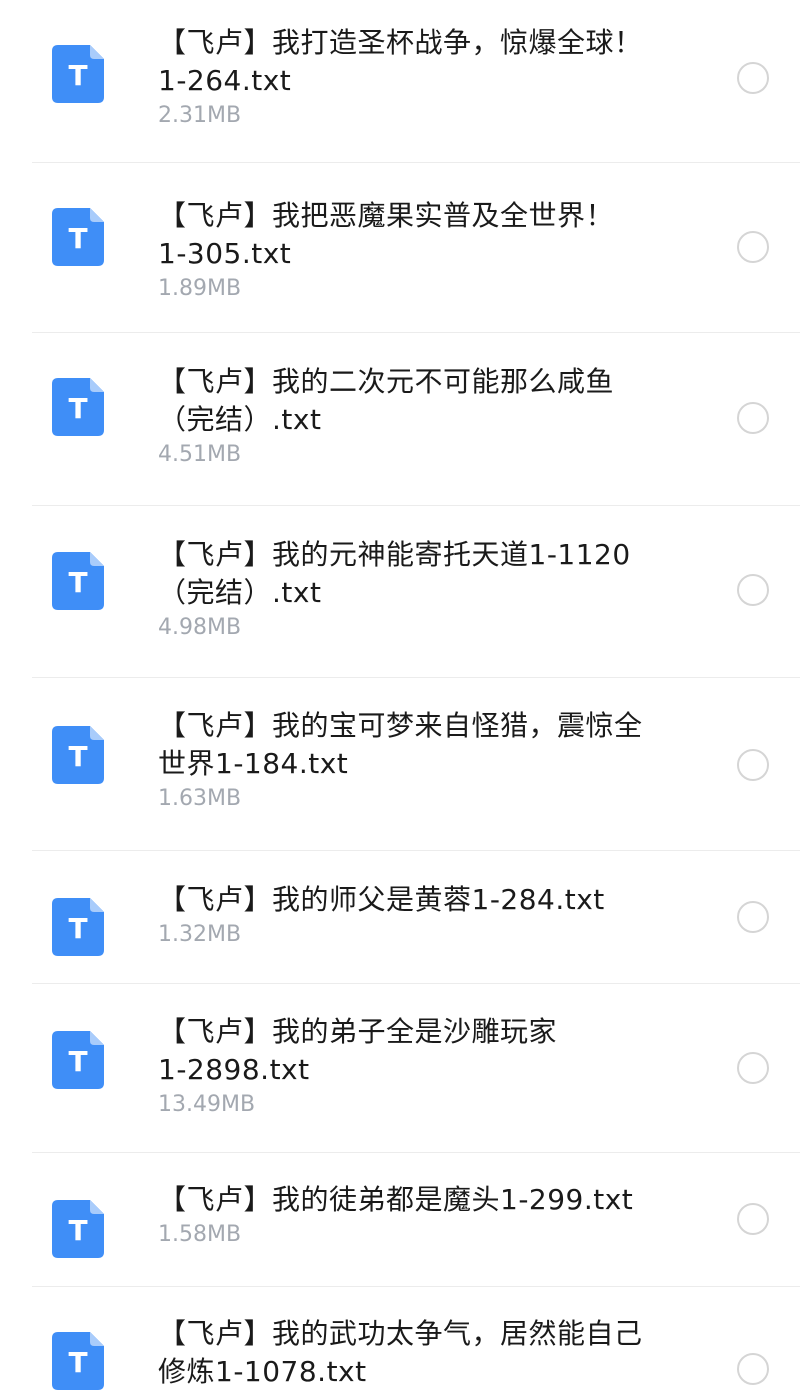 Image resolution: width=800 pixels, height=1390 pixels. I want to click on file-row: T 【飞卢】我的弟子全是沙雕玩家 1-2898.txt 13.49MB, so click(400, 1068).